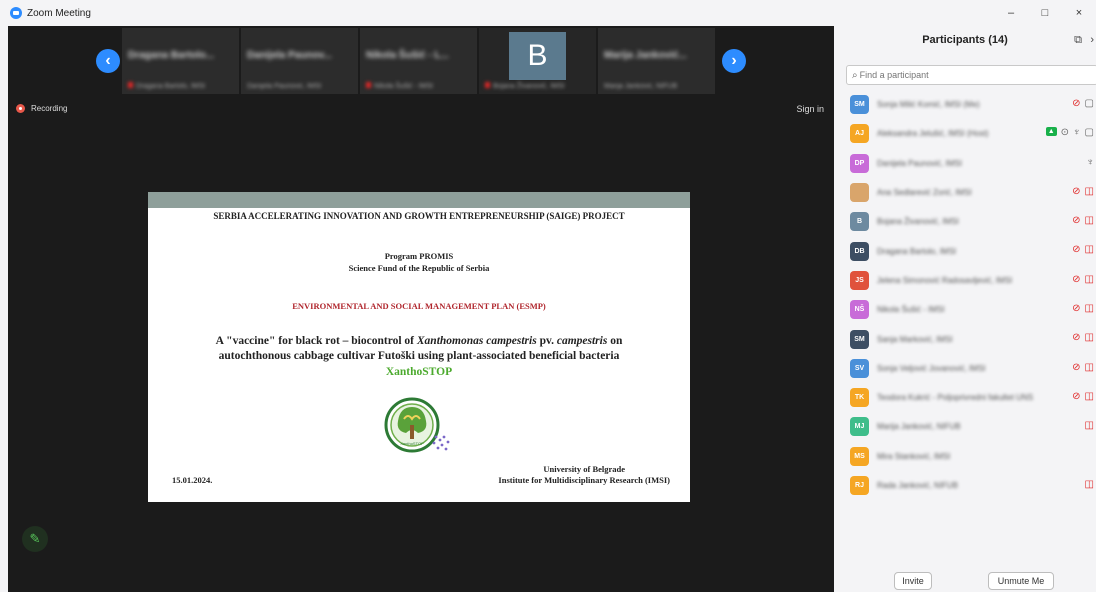 This screenshot has width=1096, height=592. I want to click on participant-row: SM Sanja Marković, IMSI ⊘ ◫, so click(965, 338).